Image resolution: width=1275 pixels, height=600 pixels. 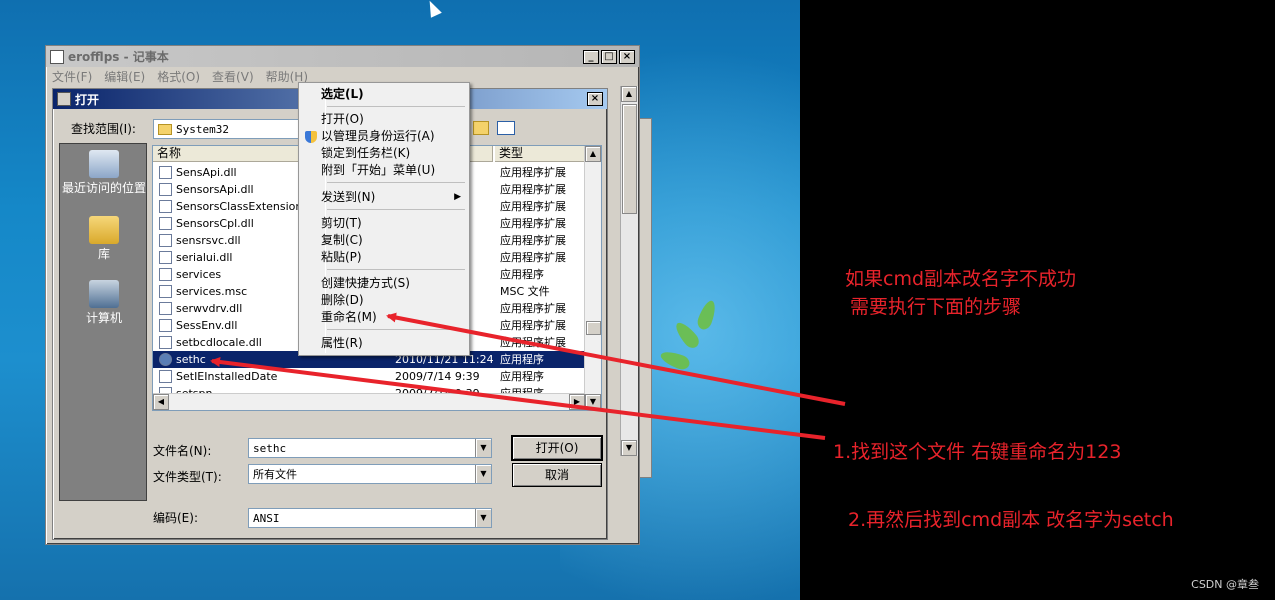 What do you see at coordinates (124, 76) in the screenshot?
I see `menu-edit: 编辑(E)` at bounding box center [124, 76].